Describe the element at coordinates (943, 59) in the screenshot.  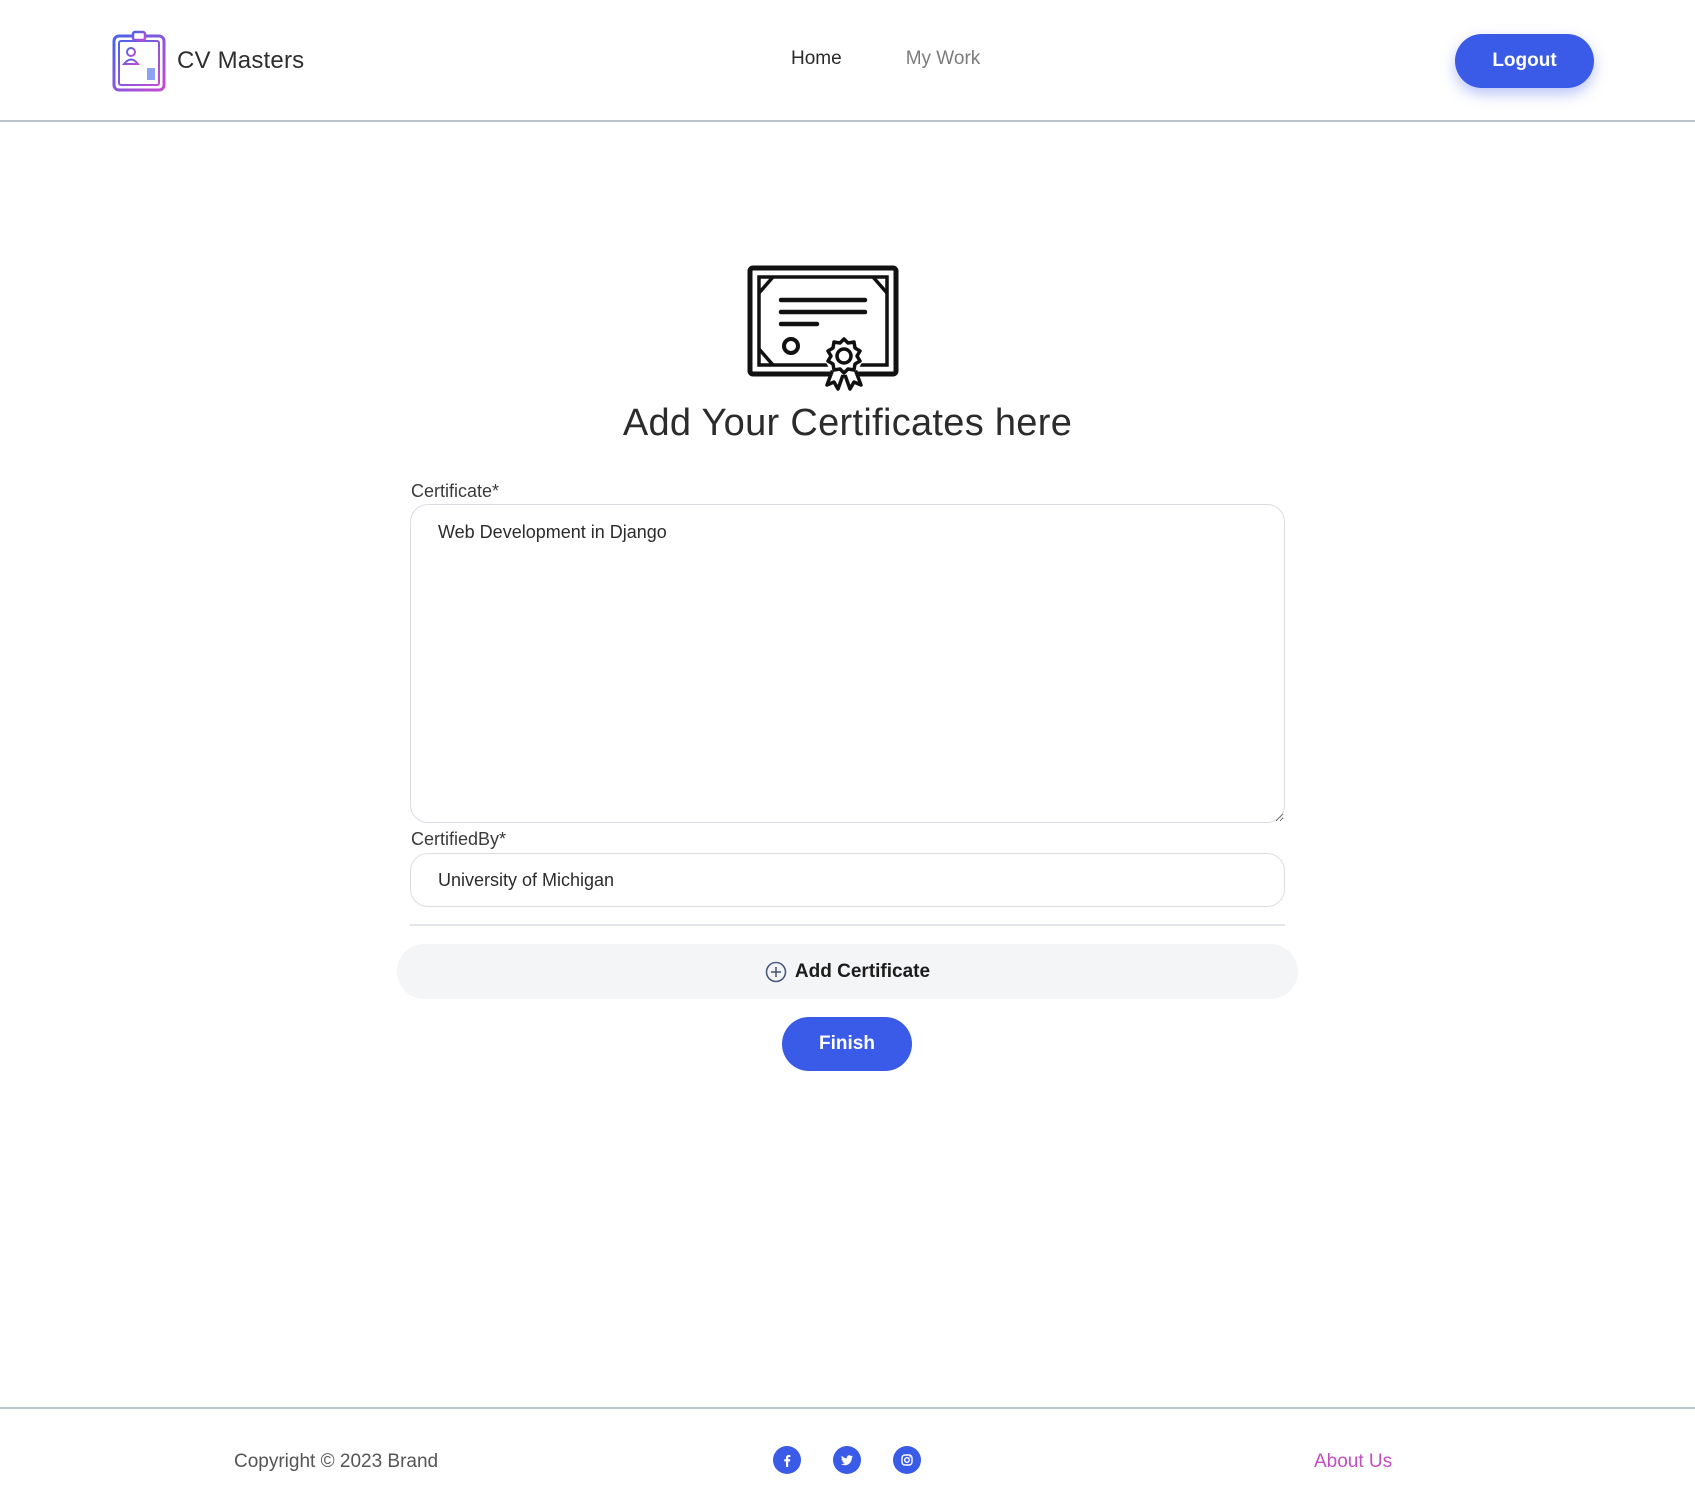
I see `nav-my-work-link: My Work` at that location.